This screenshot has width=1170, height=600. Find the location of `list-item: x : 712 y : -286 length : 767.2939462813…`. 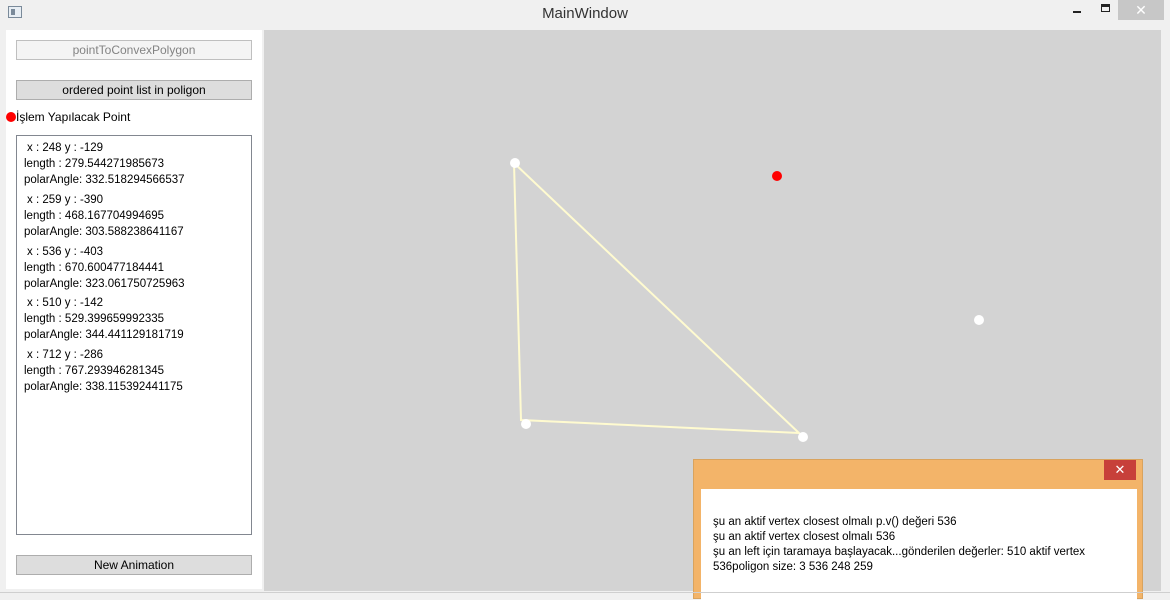

list-item: x : 712 y : -286 length : 767.2939462813… is located at coordinates (103, 371).